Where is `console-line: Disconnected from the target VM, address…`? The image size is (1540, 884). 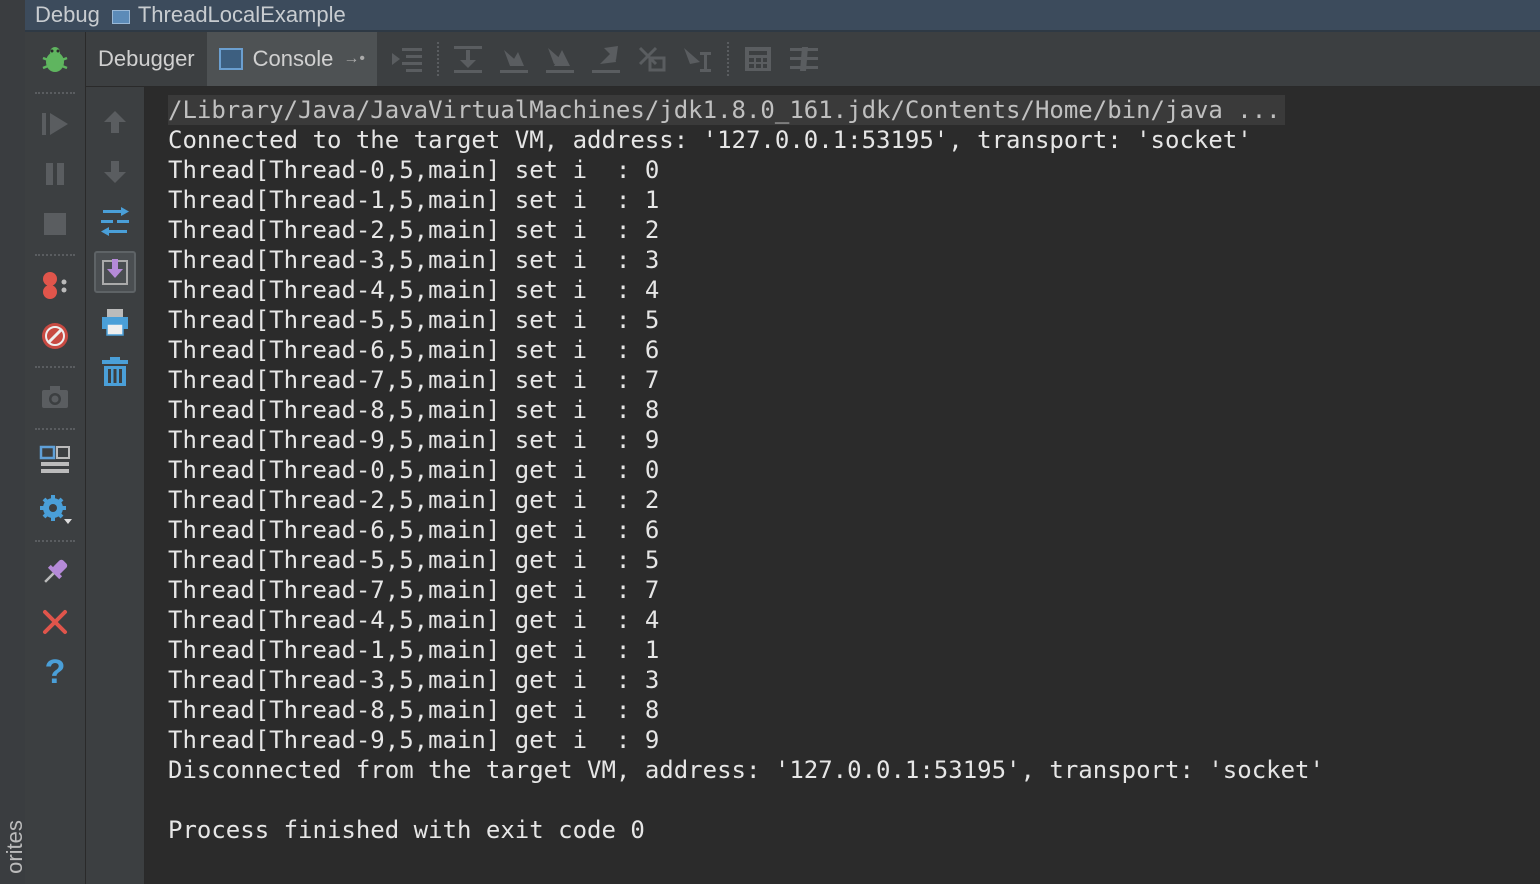
console-line: Disconnected from the target VM, address… is located at coordinates (746, 770).